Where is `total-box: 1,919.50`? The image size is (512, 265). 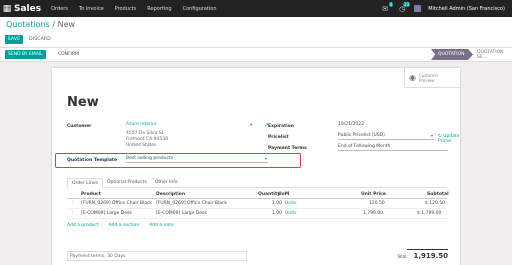
total-box: 1,919.50 is located at coordinates (427, 255).